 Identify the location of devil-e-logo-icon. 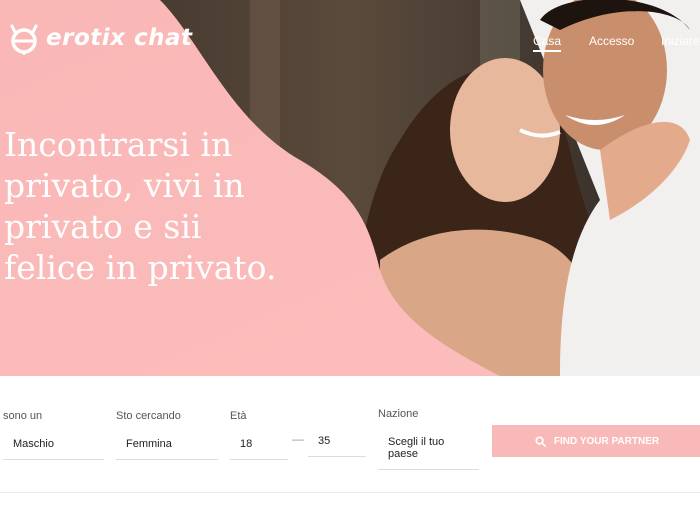
(24, 39).